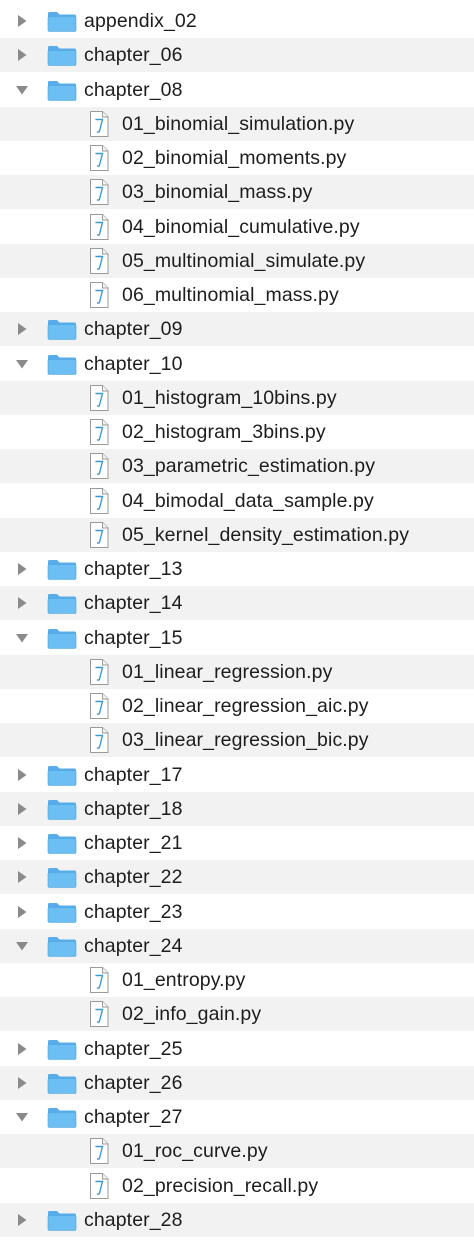 This screenshot has height=1250, width=474. What do you see at coordinates (237, 775) in the screenshot?
I see `folder-row: chapter_17` at bounding box center [237, 775].